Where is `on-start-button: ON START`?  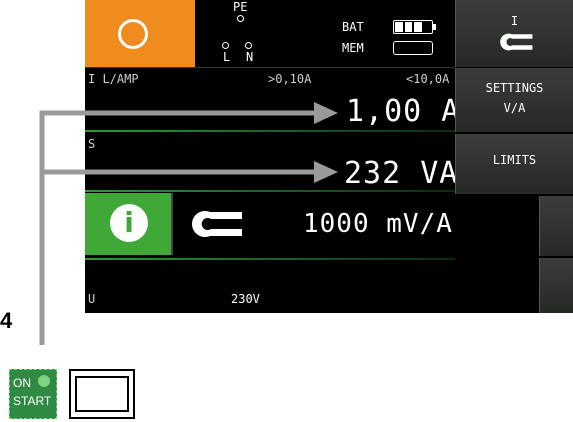
on-start-button: ON START is located at coordinates (33, 394).